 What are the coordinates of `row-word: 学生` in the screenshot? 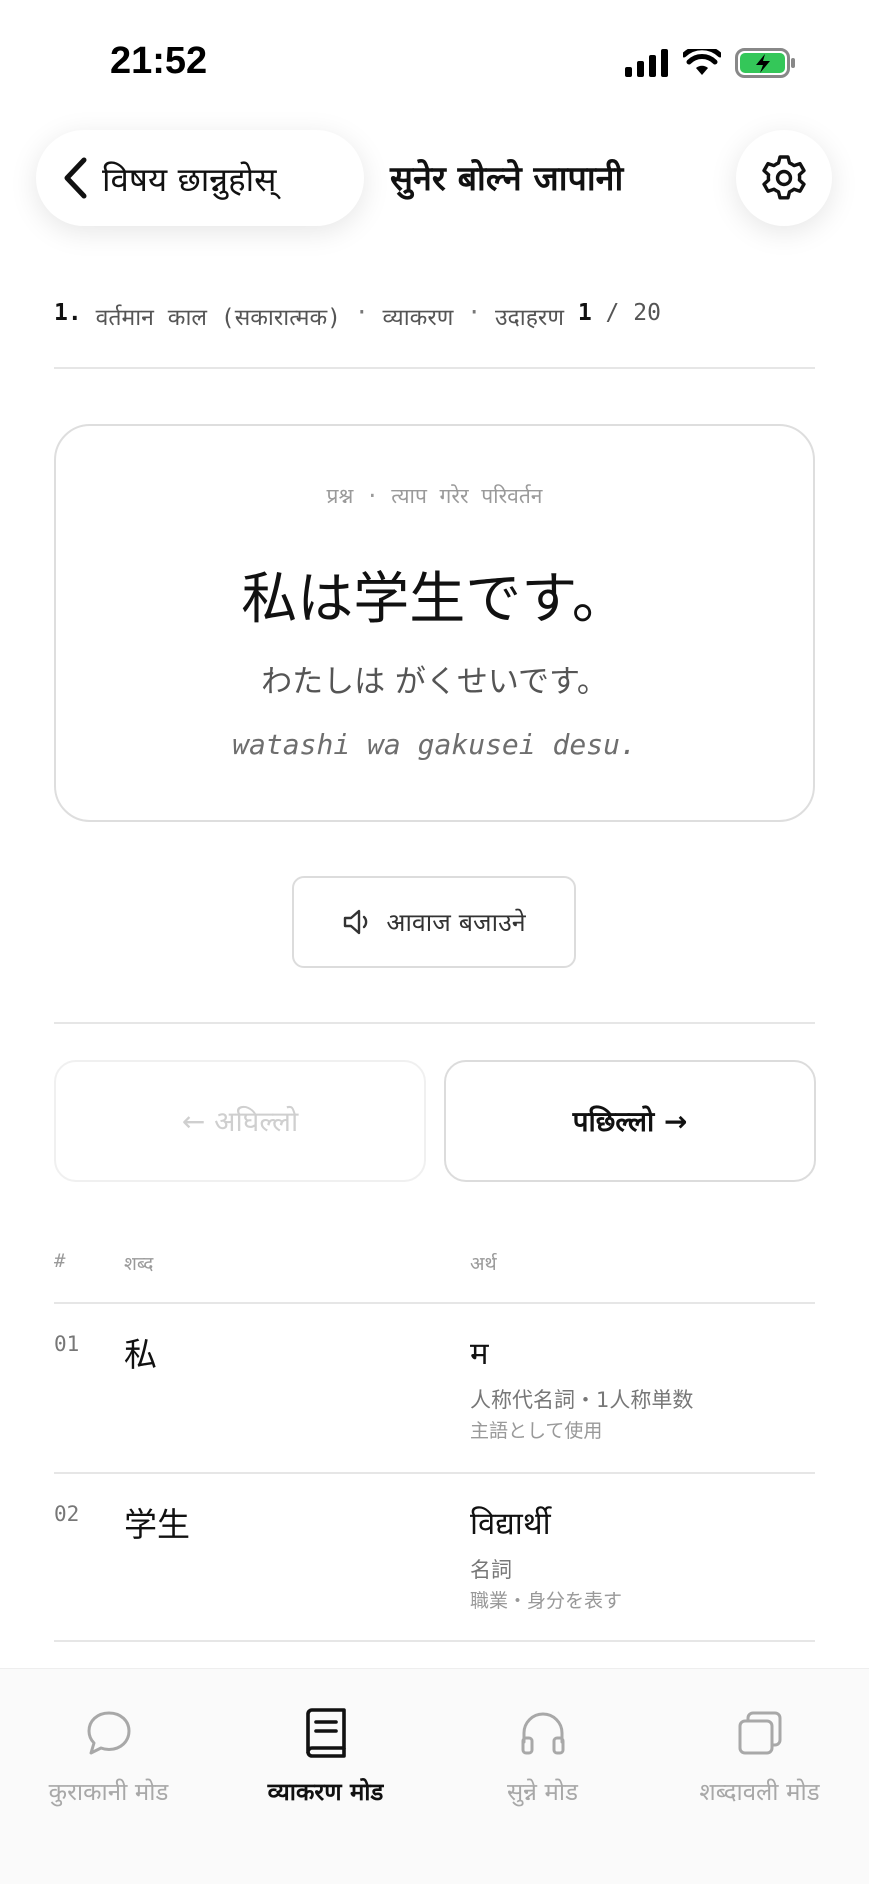 It's located at (157, 1524).